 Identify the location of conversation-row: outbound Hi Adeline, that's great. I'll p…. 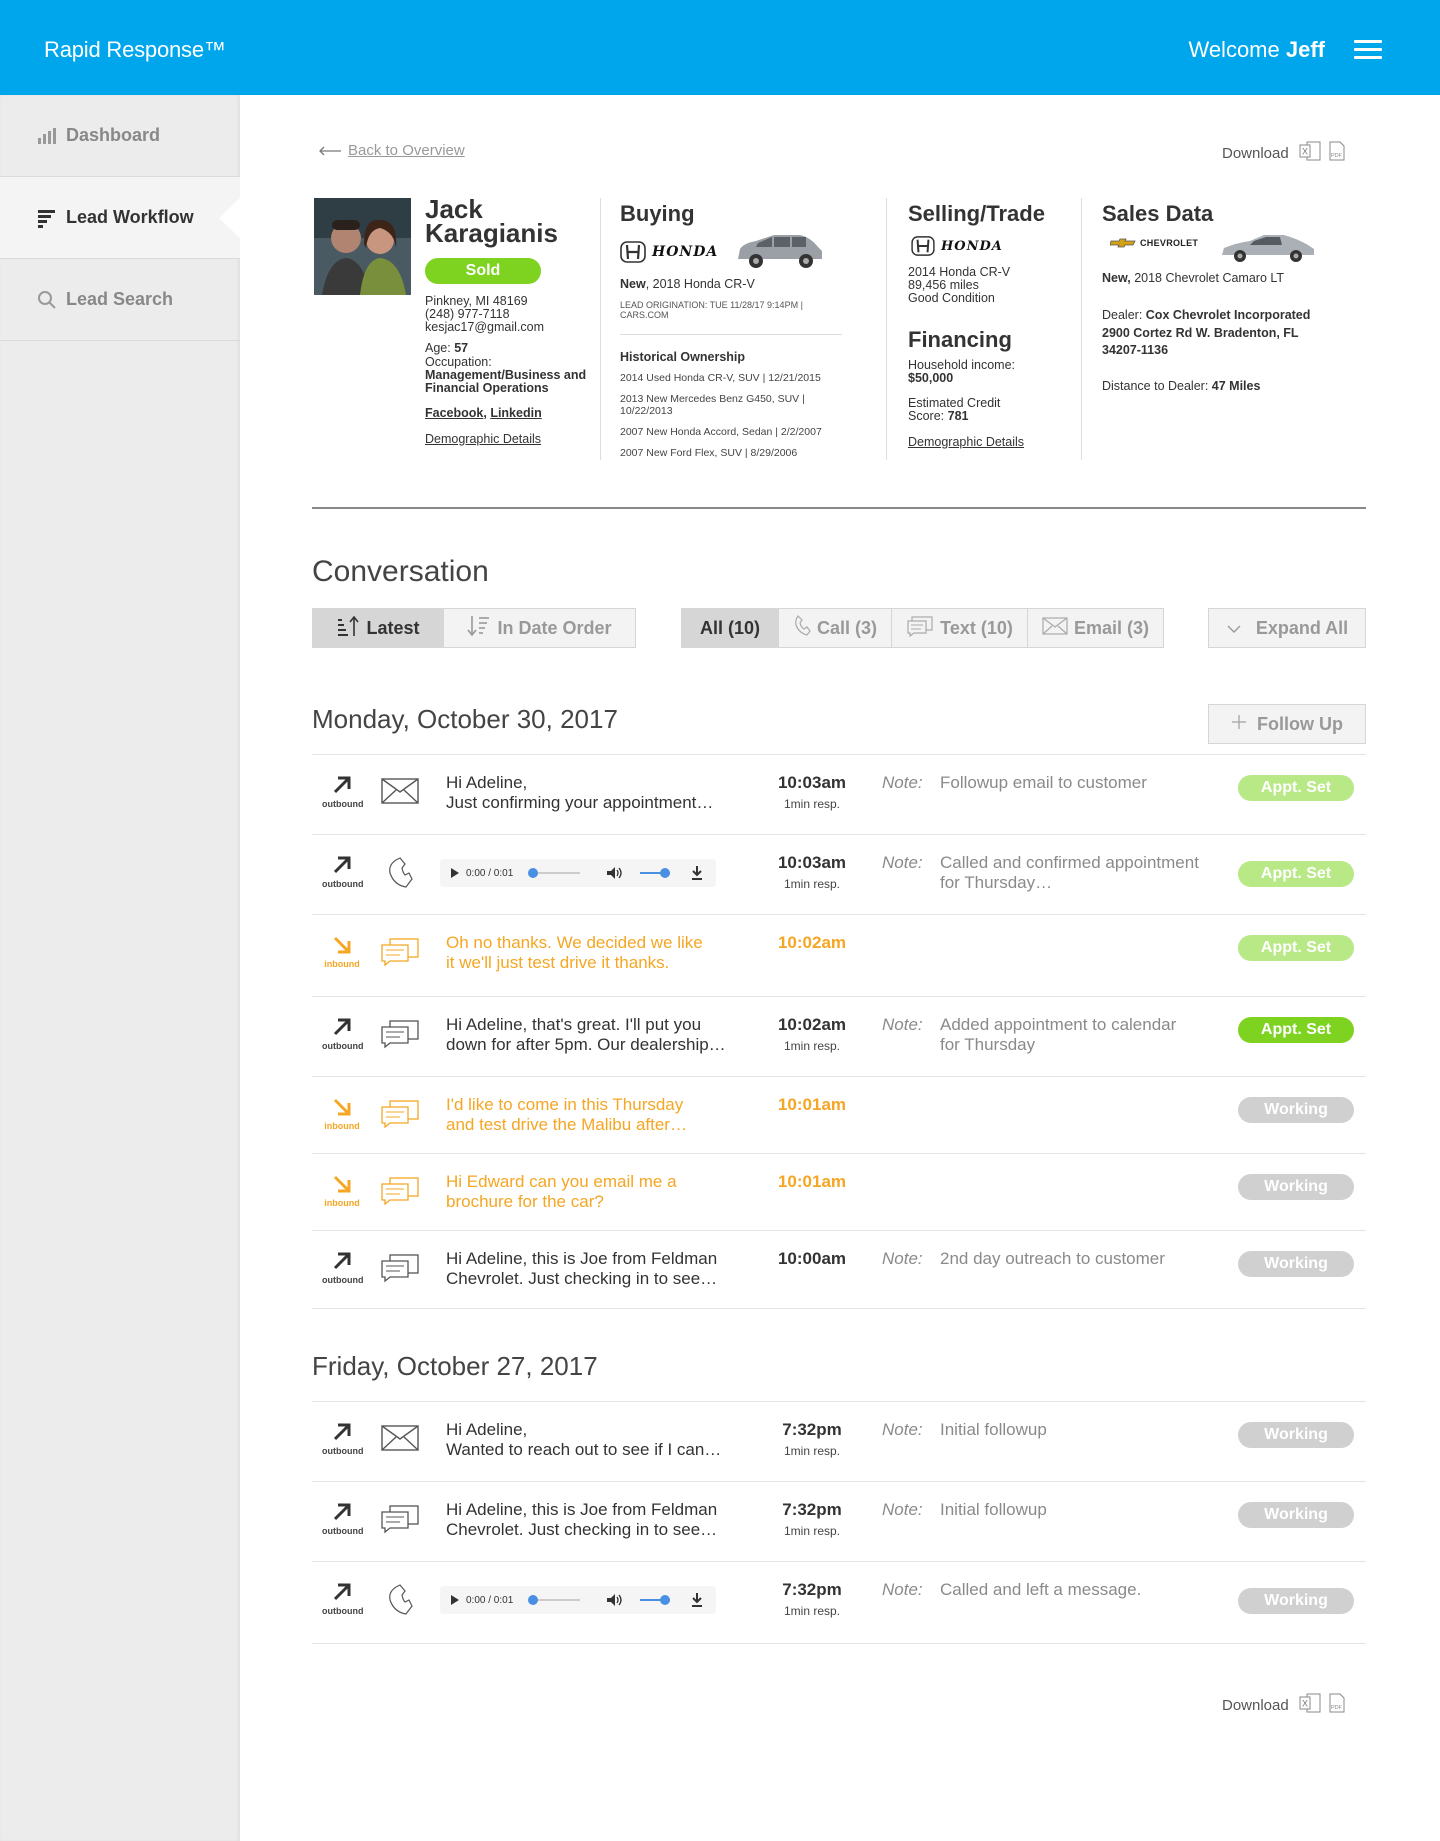
(839, 1037).